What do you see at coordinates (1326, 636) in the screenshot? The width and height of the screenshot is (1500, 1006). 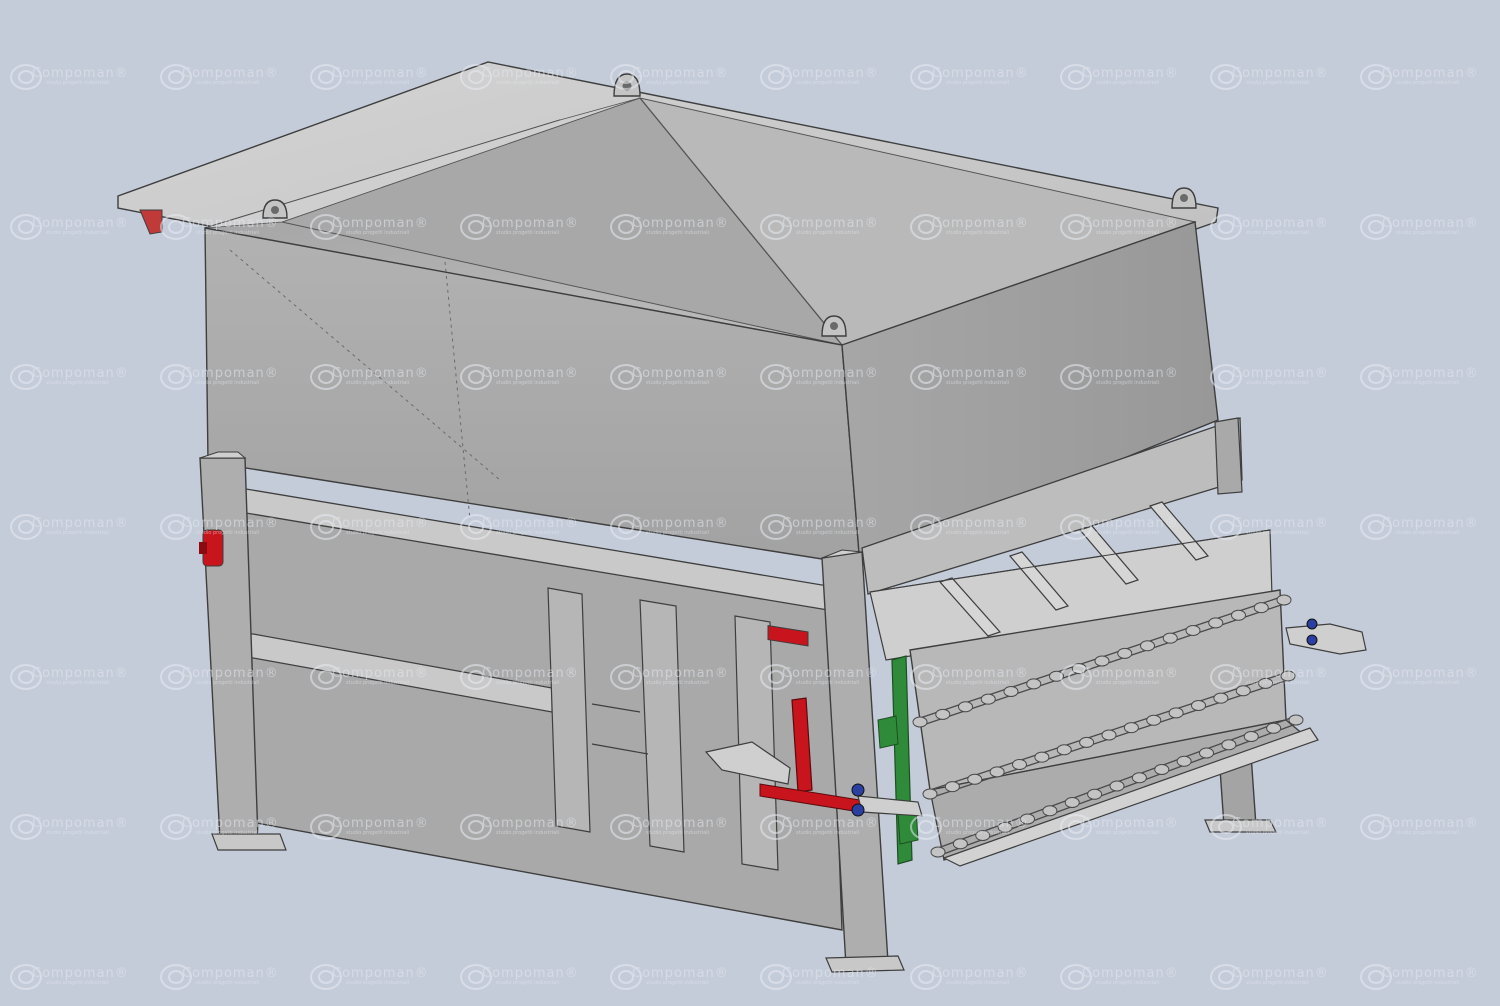 I see `door-latch-right` at bounding box center [1326, 636].